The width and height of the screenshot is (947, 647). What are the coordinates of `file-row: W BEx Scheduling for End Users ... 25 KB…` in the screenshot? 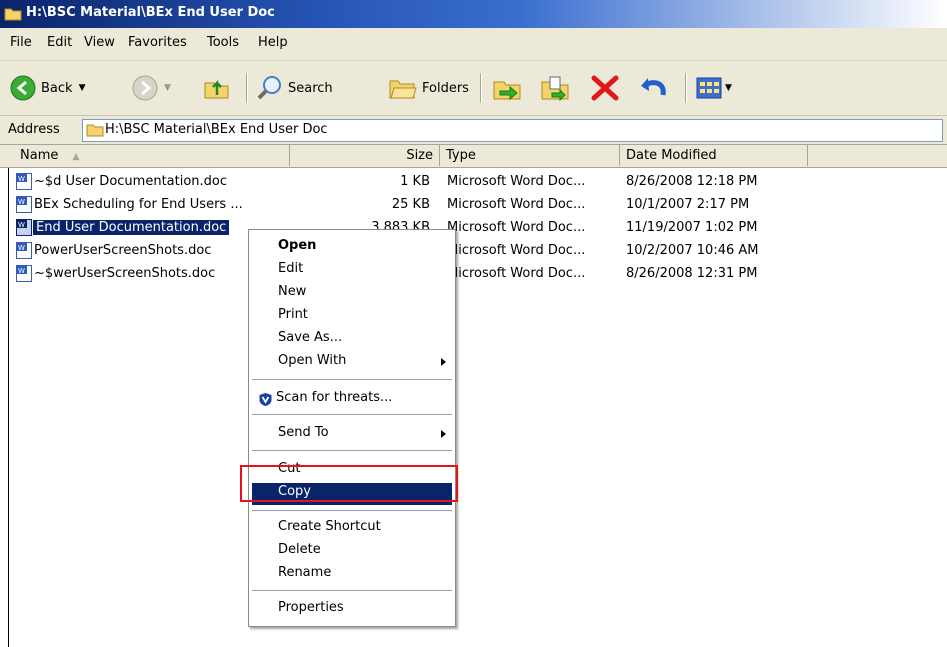 It's located at (473, 204).